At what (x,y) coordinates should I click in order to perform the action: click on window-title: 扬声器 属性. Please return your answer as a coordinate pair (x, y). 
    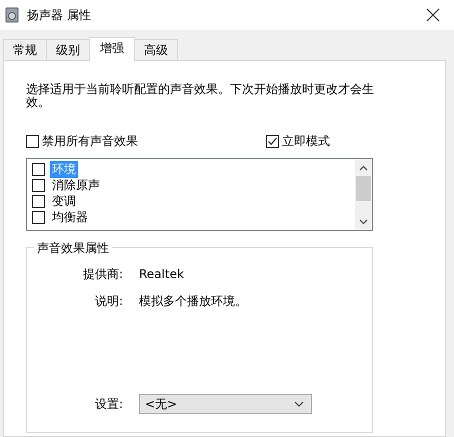
    Looking at the image, I should click on (59, 15).